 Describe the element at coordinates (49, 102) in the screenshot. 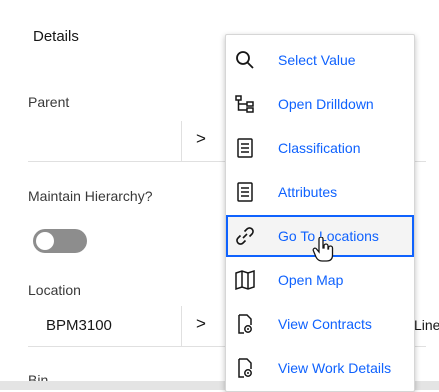

I see `parent-label: Parent` at that location.